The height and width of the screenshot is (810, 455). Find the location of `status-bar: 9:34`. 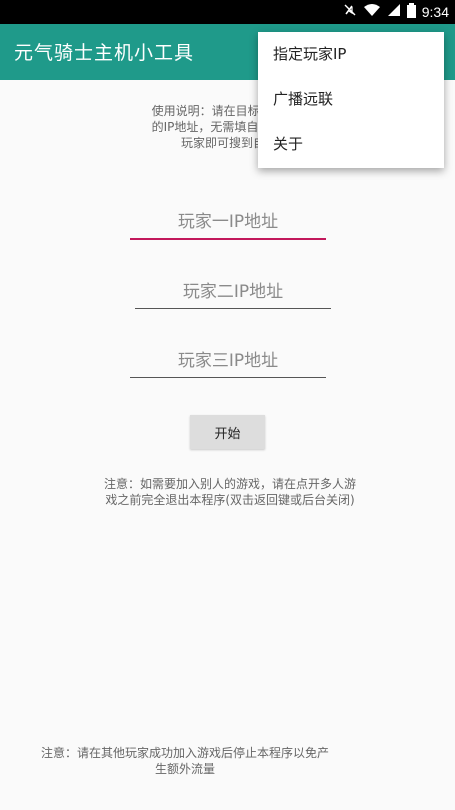

status-bar: 9:34 is located at coordinates (227, 12).